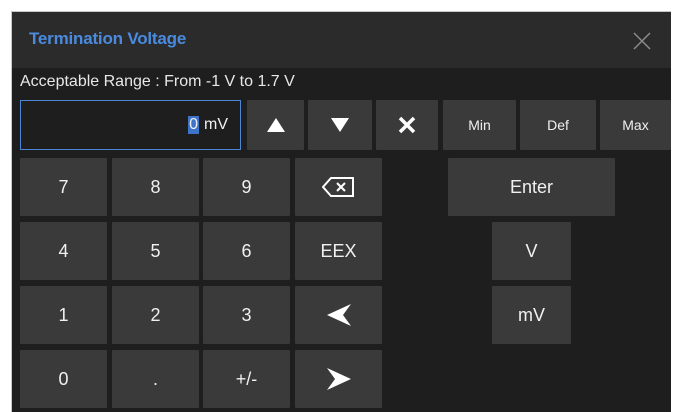  What do you see at coordinates (216, 124) in the screenshot?
I see `entry-unit: mV` at bounding box center [216, 124].